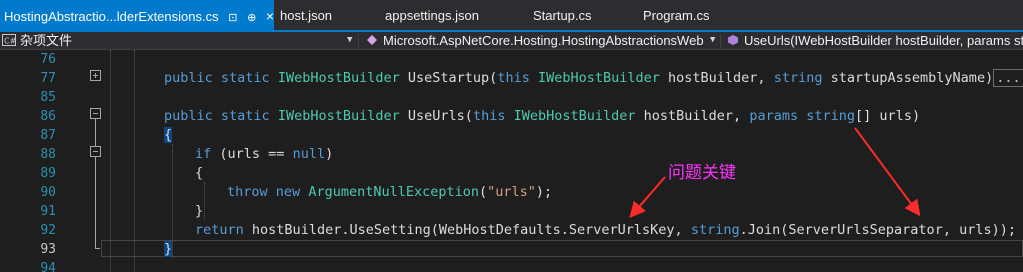  What do you see at coordinates (647, 197) in the screenshot?
I see `annotation-arrow-left` at bounding box center [647, 197].